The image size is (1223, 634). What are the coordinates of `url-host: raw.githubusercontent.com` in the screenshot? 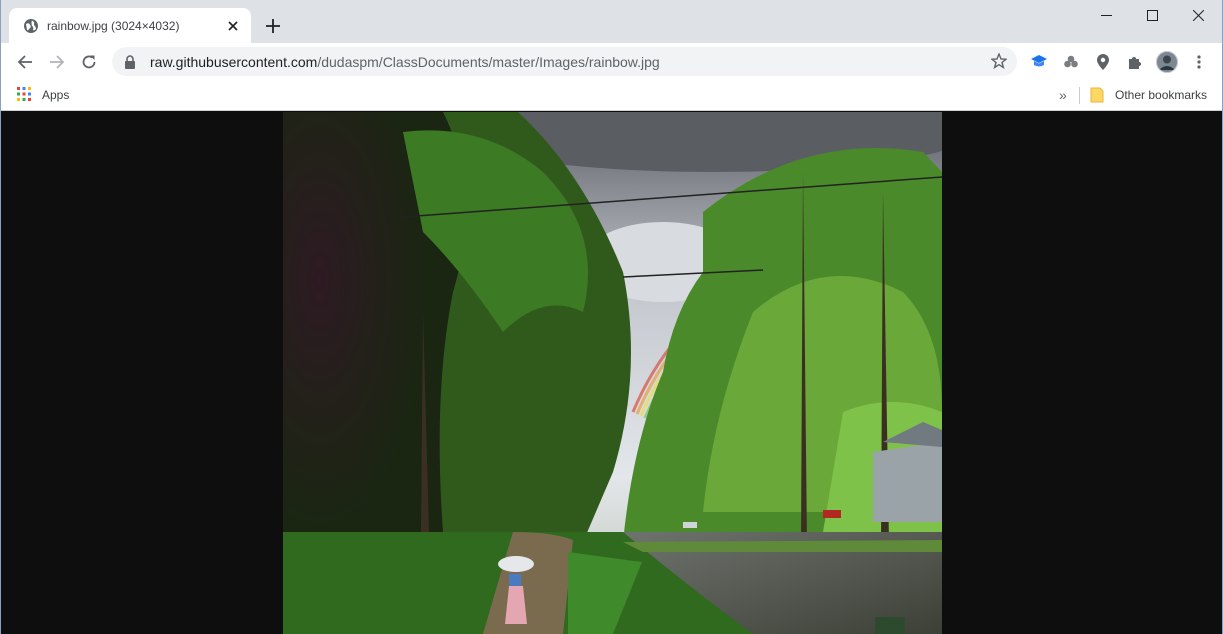 It's located at (234, 61).